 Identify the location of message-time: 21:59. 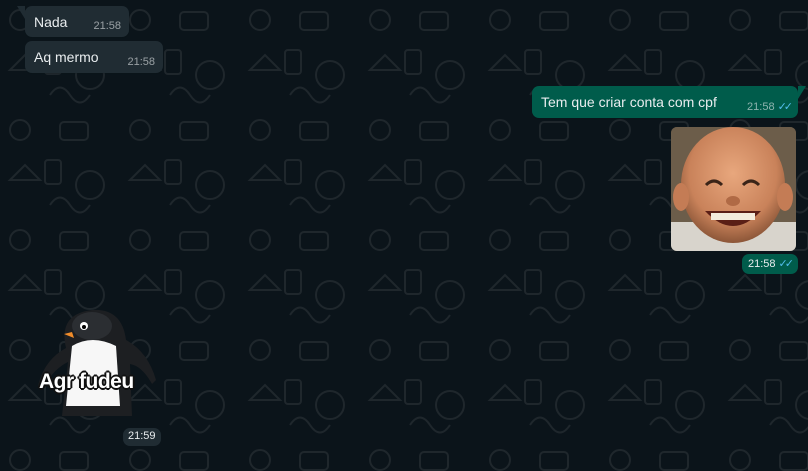
(142, 436).